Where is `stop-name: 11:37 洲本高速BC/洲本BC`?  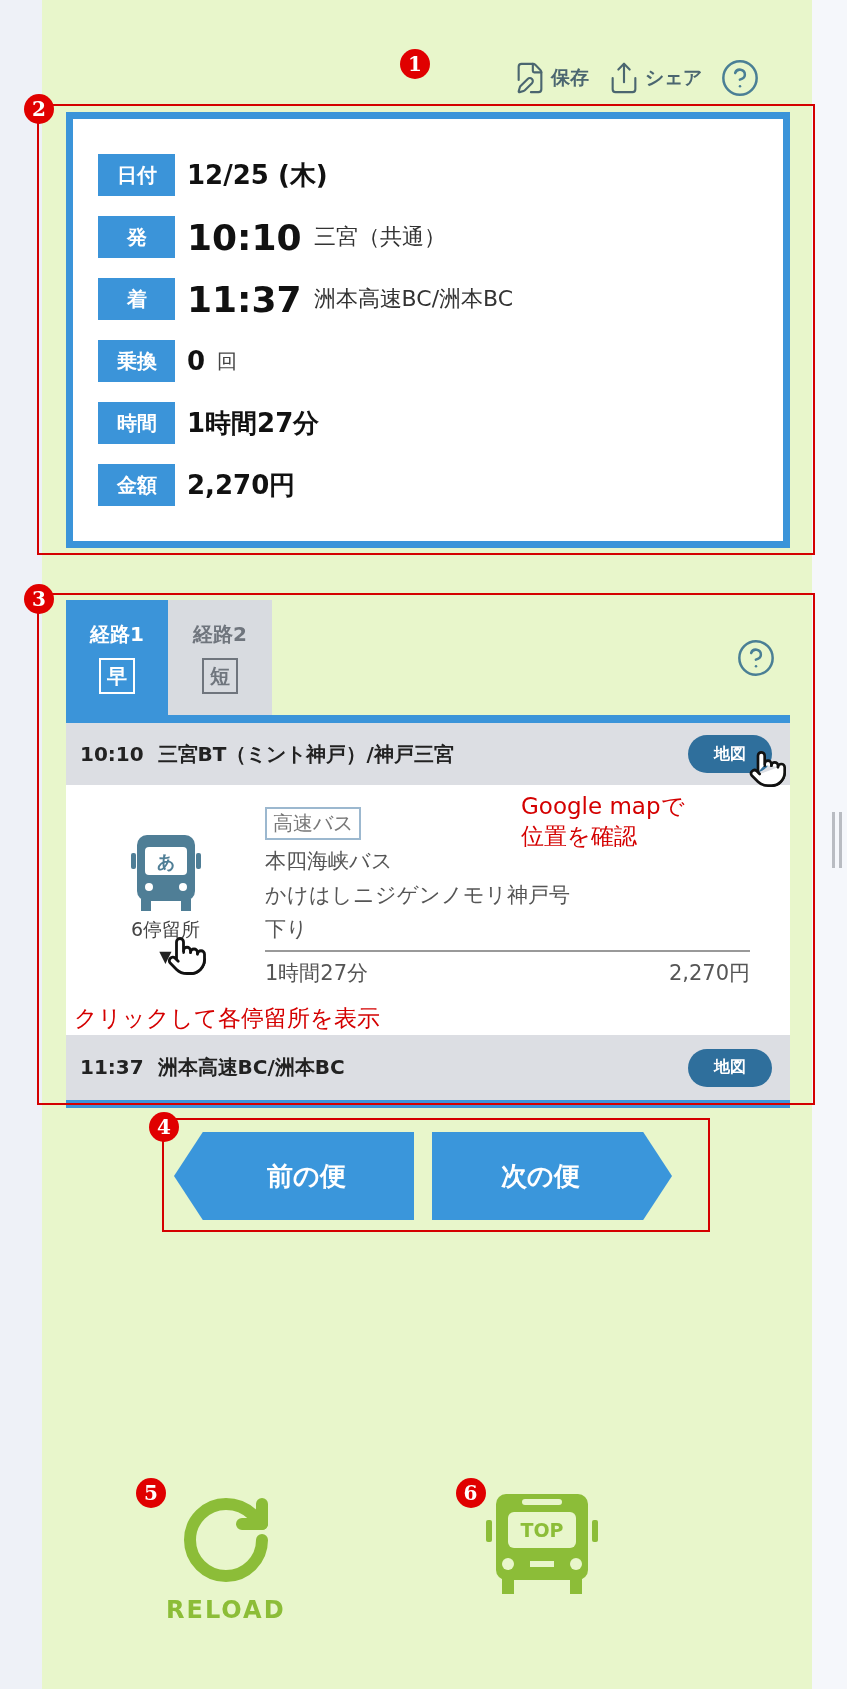 stop-name: 11:37 洲本高速BC/洲本BC is located at coordinates (212, 1067).